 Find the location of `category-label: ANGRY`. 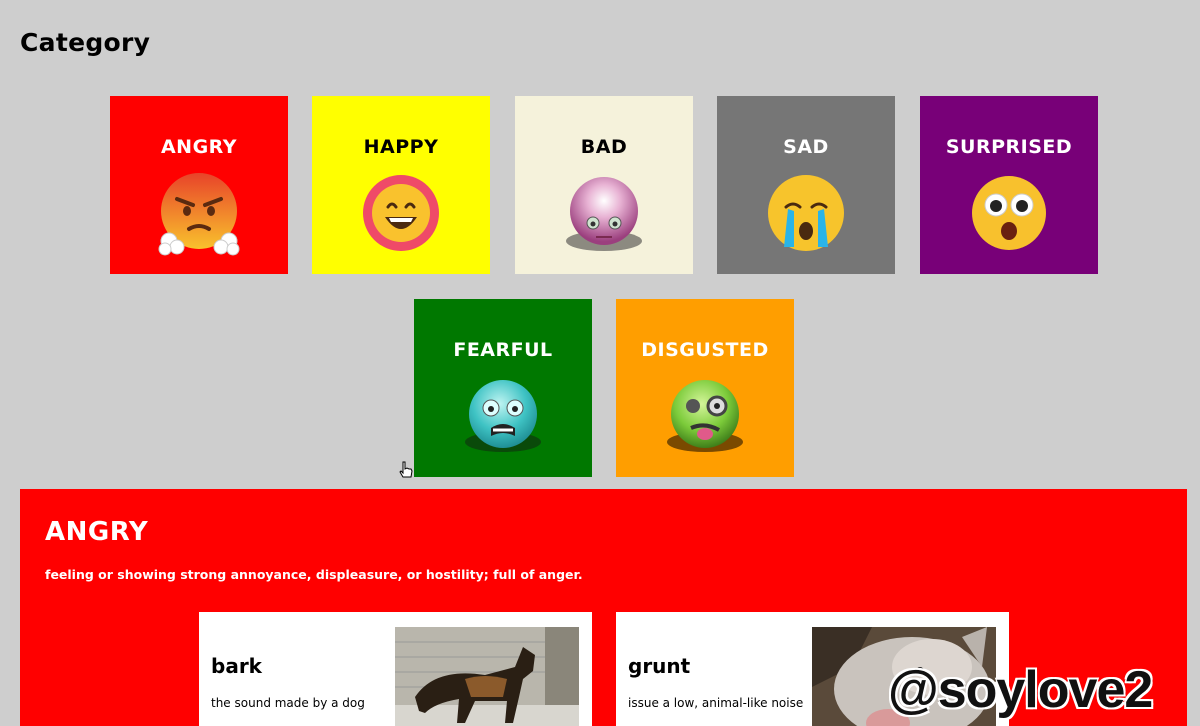

category-label: ANGRY is located at coordinates (199, 147).